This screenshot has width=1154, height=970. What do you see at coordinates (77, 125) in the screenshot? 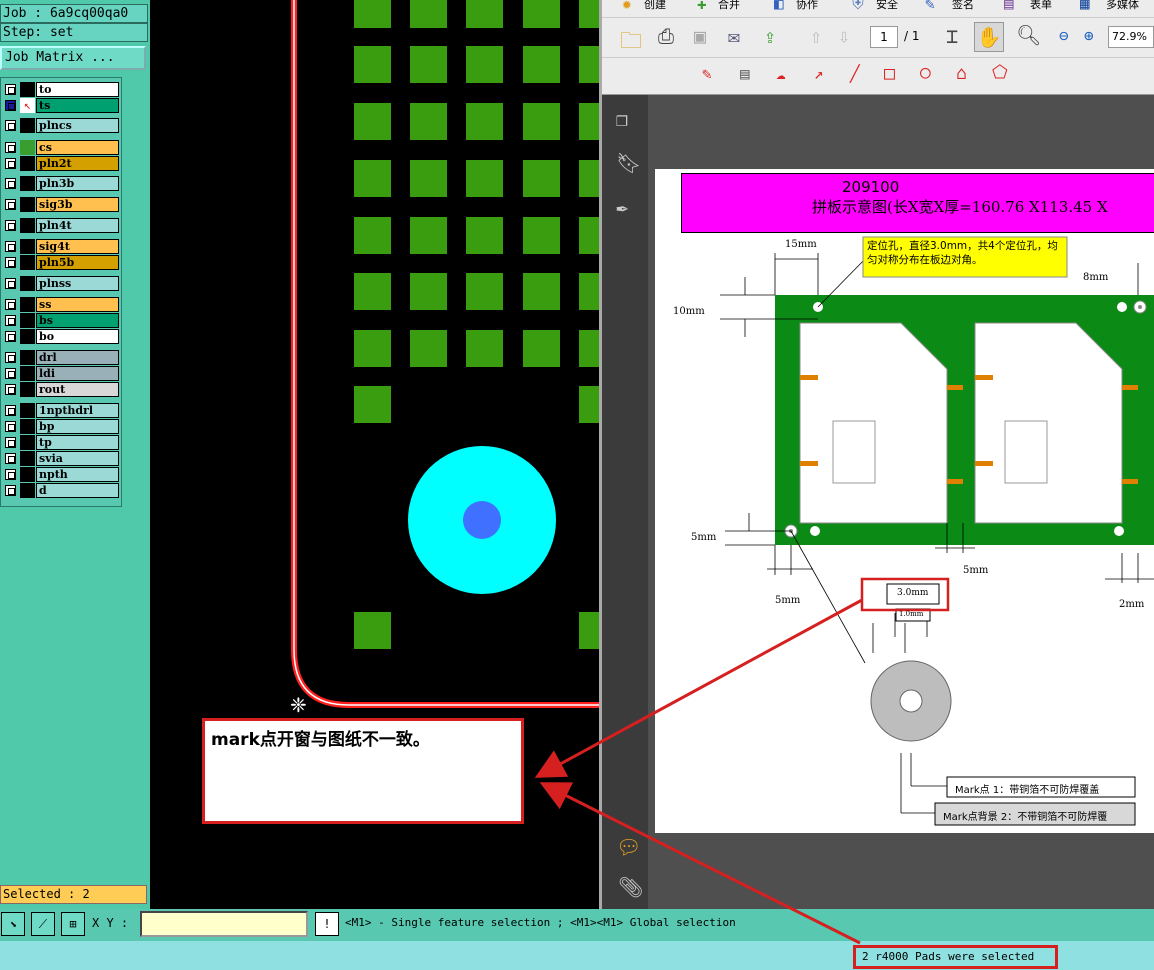
I see `layer-name: plncs` at bounding box center [77, 125].